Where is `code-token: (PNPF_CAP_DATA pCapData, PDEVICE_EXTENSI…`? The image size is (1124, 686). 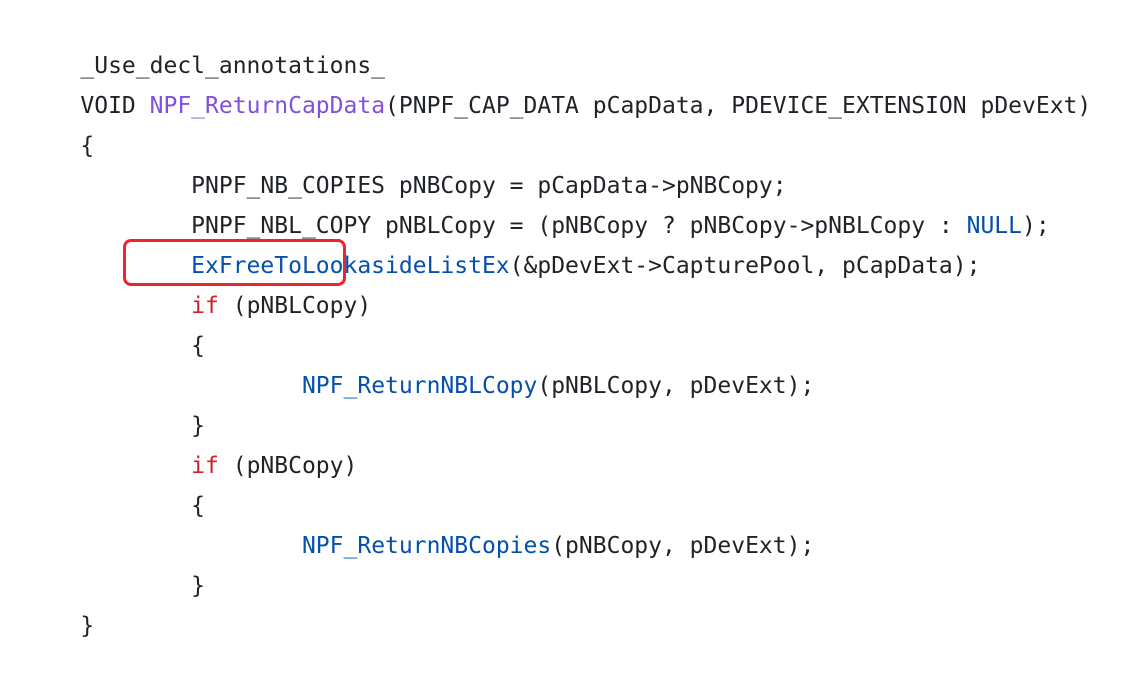 code-token: (PNPF_CAP_DATA pCapData, PDEVICE_EXTENSI… is located at coordinates (738, 106).